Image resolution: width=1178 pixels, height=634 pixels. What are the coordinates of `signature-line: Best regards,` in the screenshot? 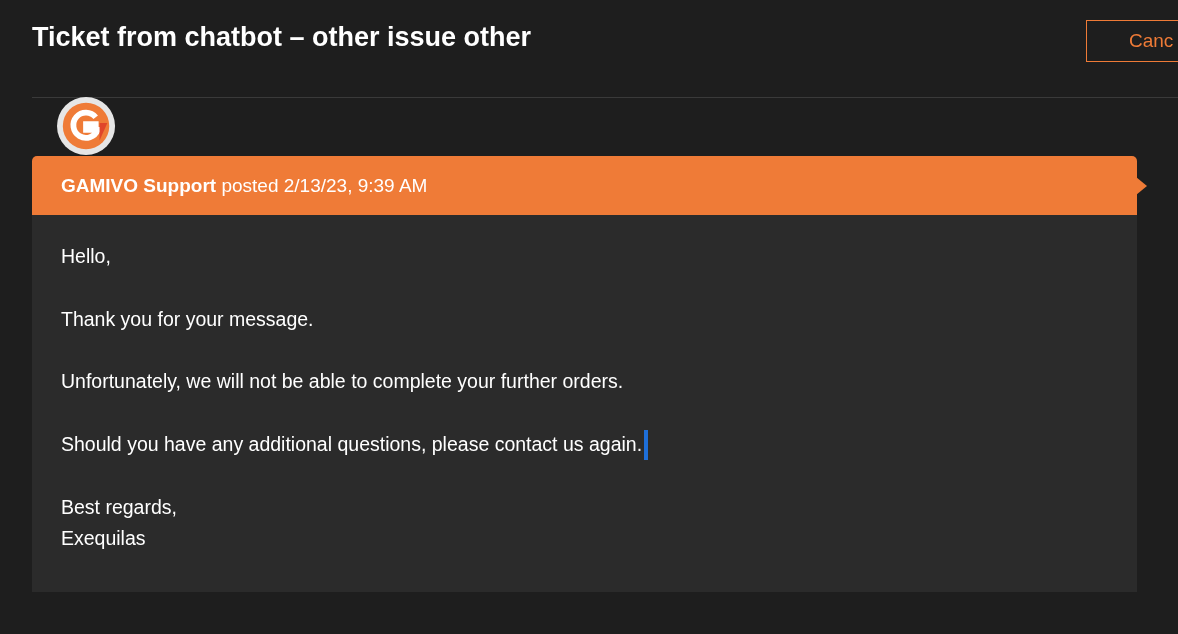 It's located at (119, 506).